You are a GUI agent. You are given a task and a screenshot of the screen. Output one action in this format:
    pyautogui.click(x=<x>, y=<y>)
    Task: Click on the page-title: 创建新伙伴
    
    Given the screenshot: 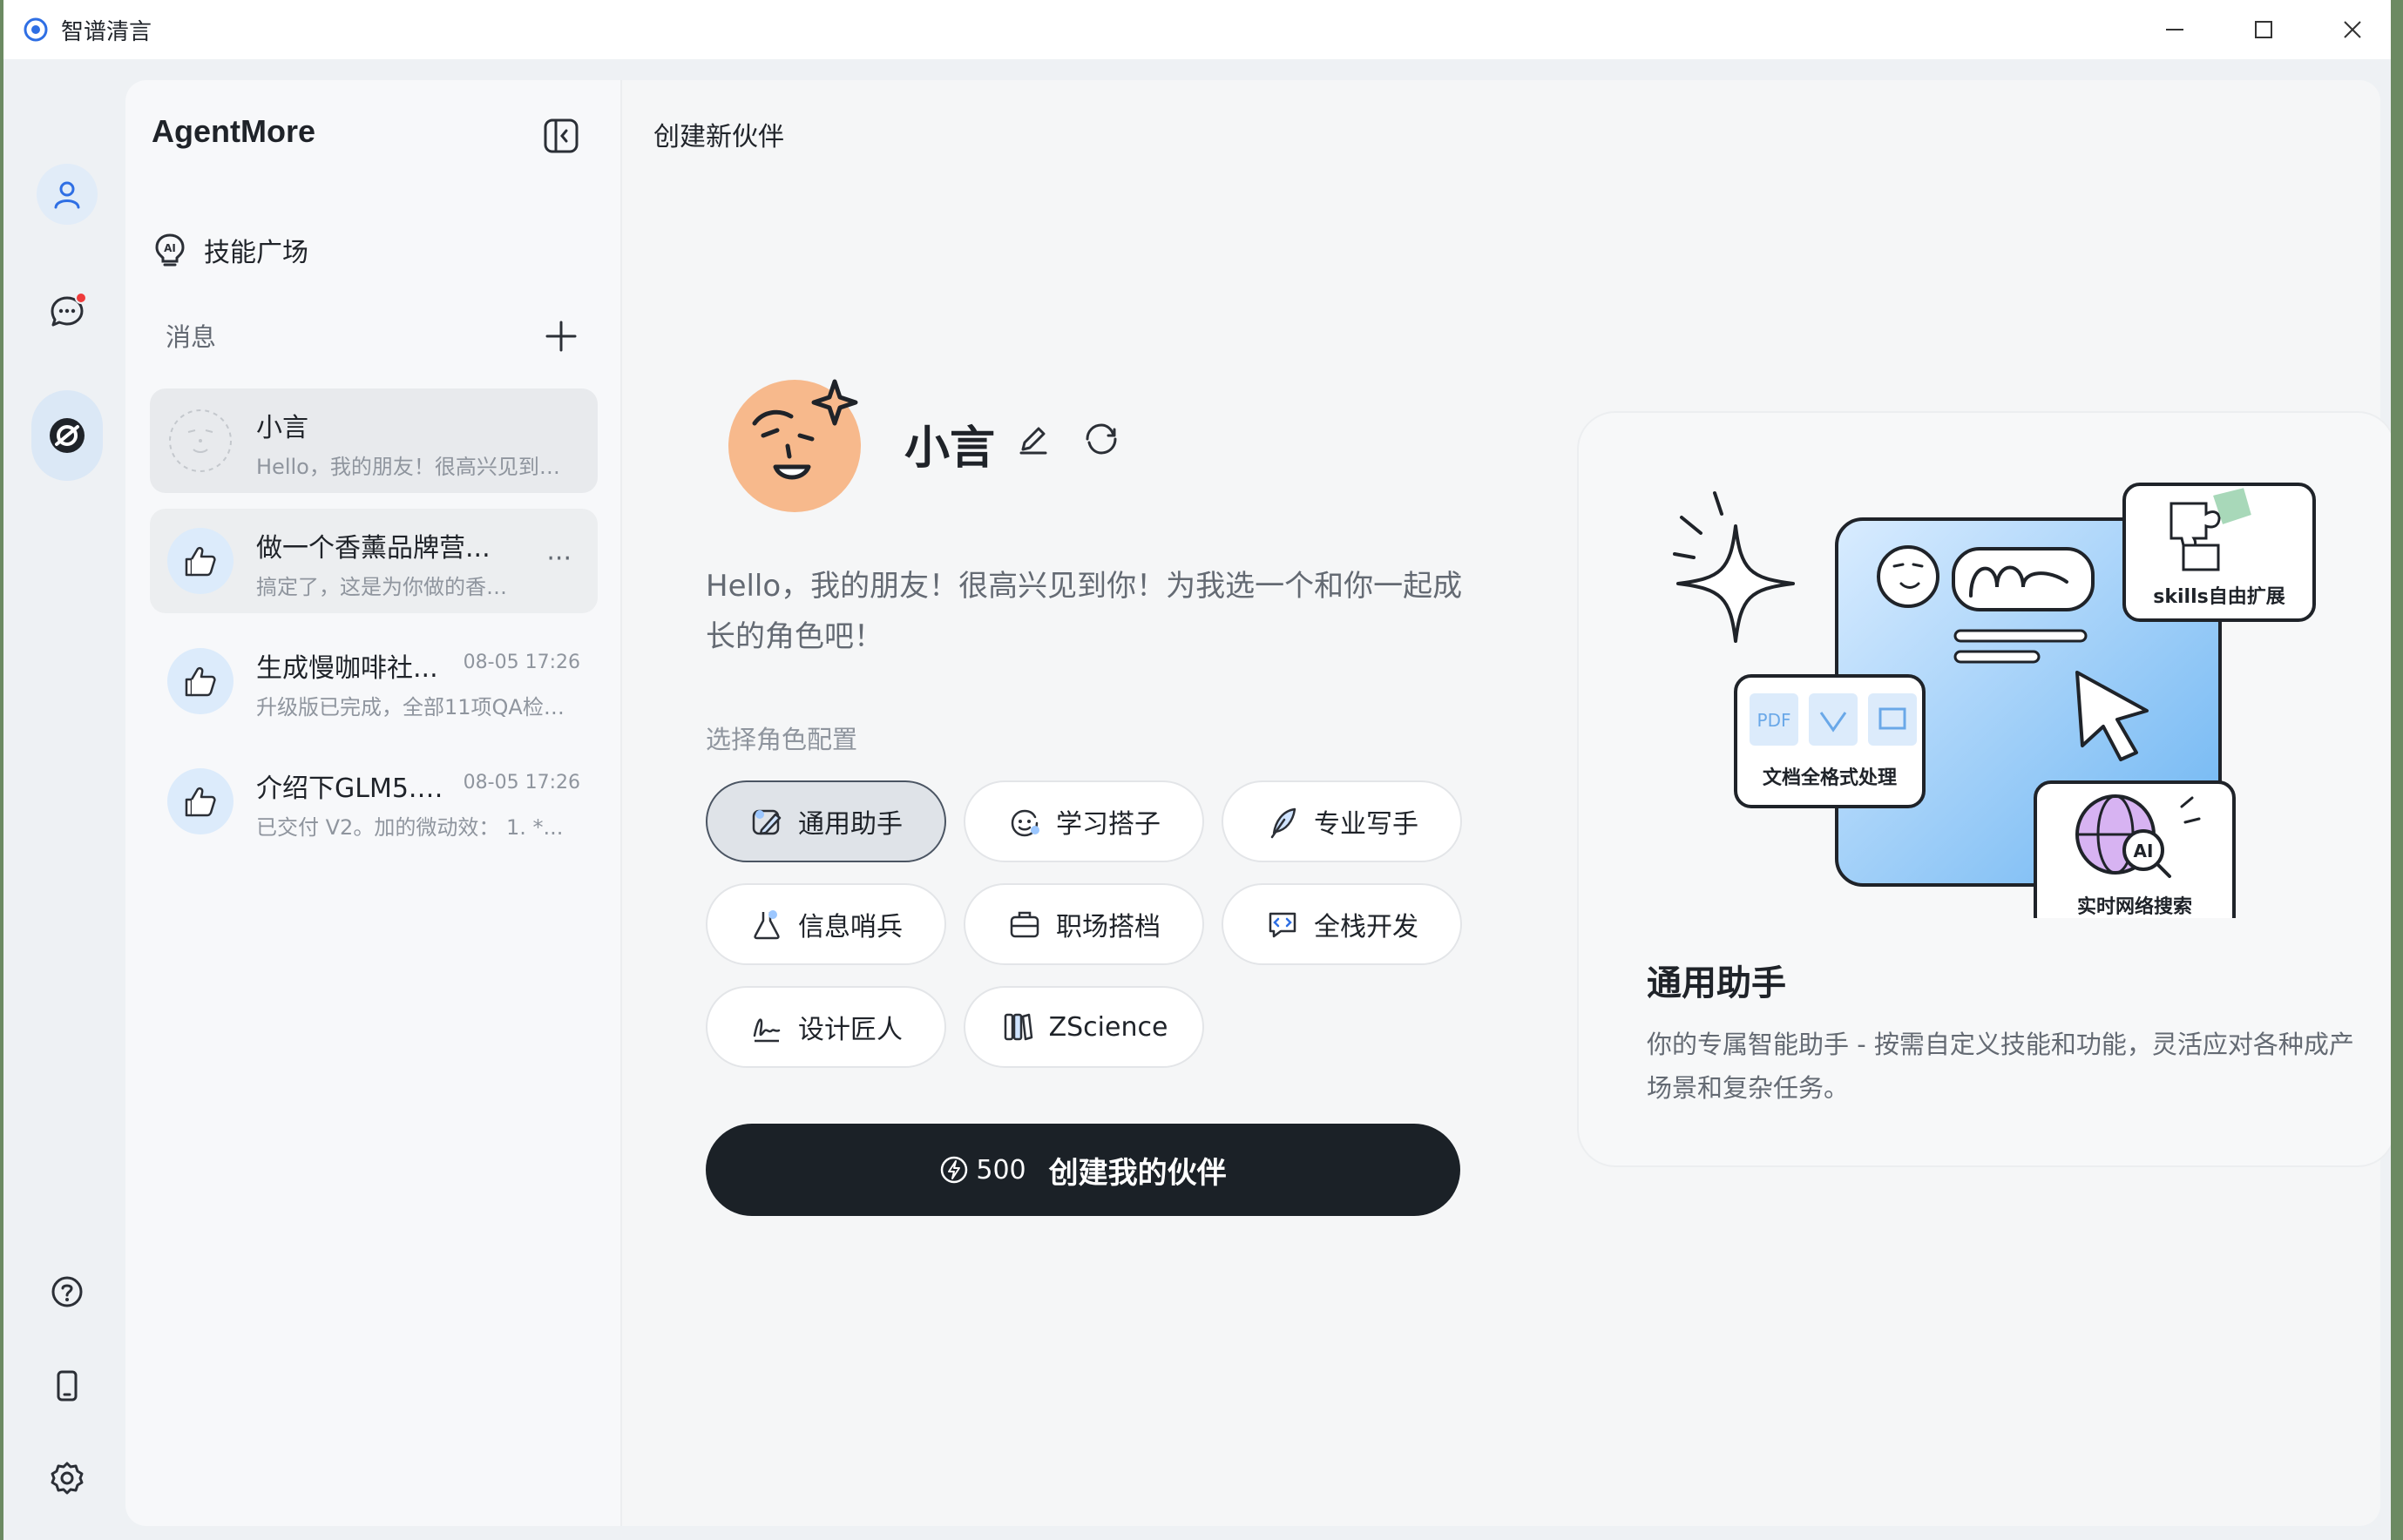 What is the action you would take?
    pyautogui.click(x=718, y=137)
    